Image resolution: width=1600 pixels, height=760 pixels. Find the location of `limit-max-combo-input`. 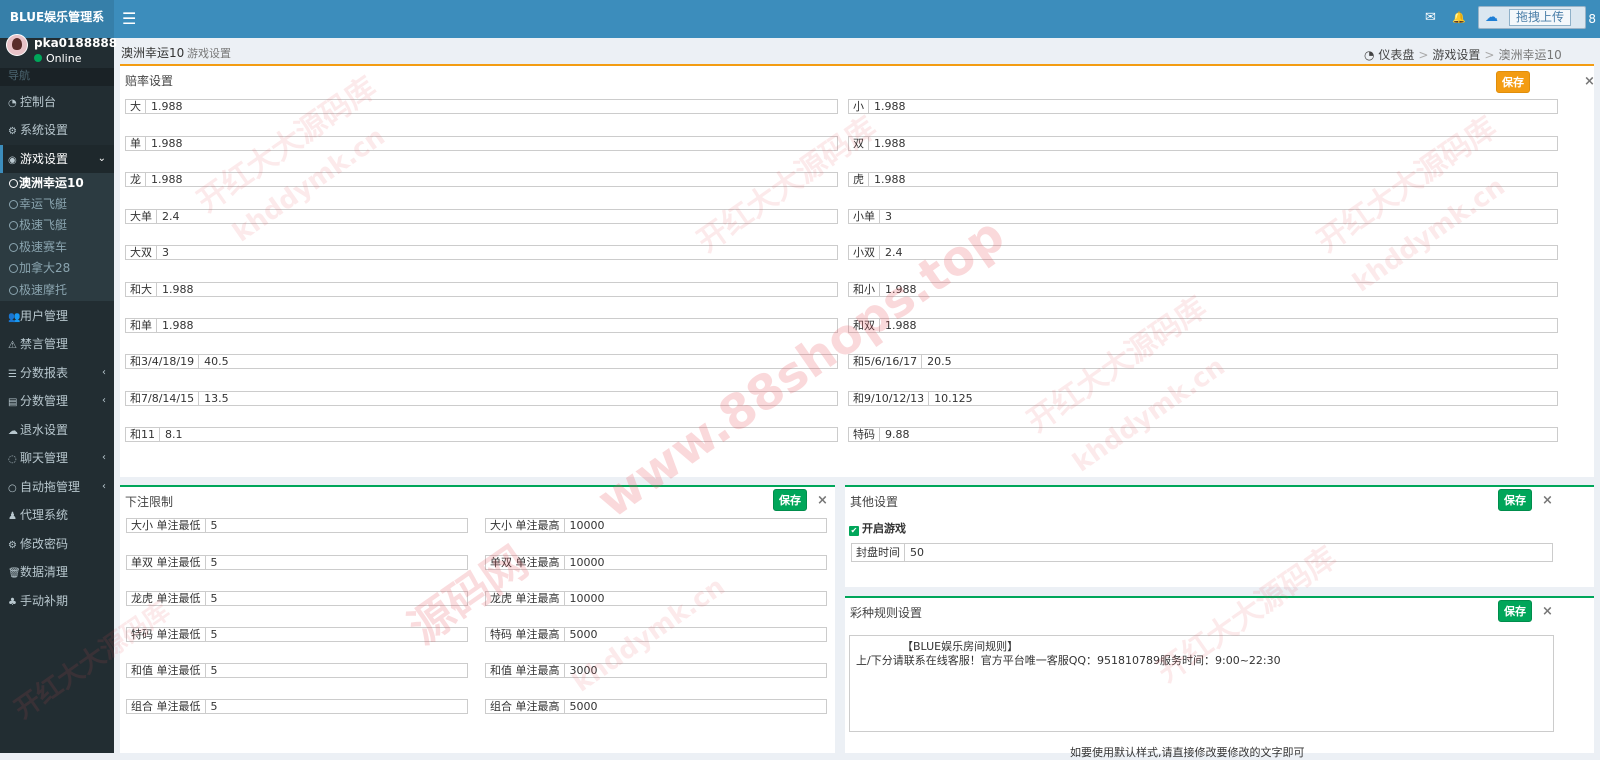

limit-max-combo-input is located at coordinates (695, 706).